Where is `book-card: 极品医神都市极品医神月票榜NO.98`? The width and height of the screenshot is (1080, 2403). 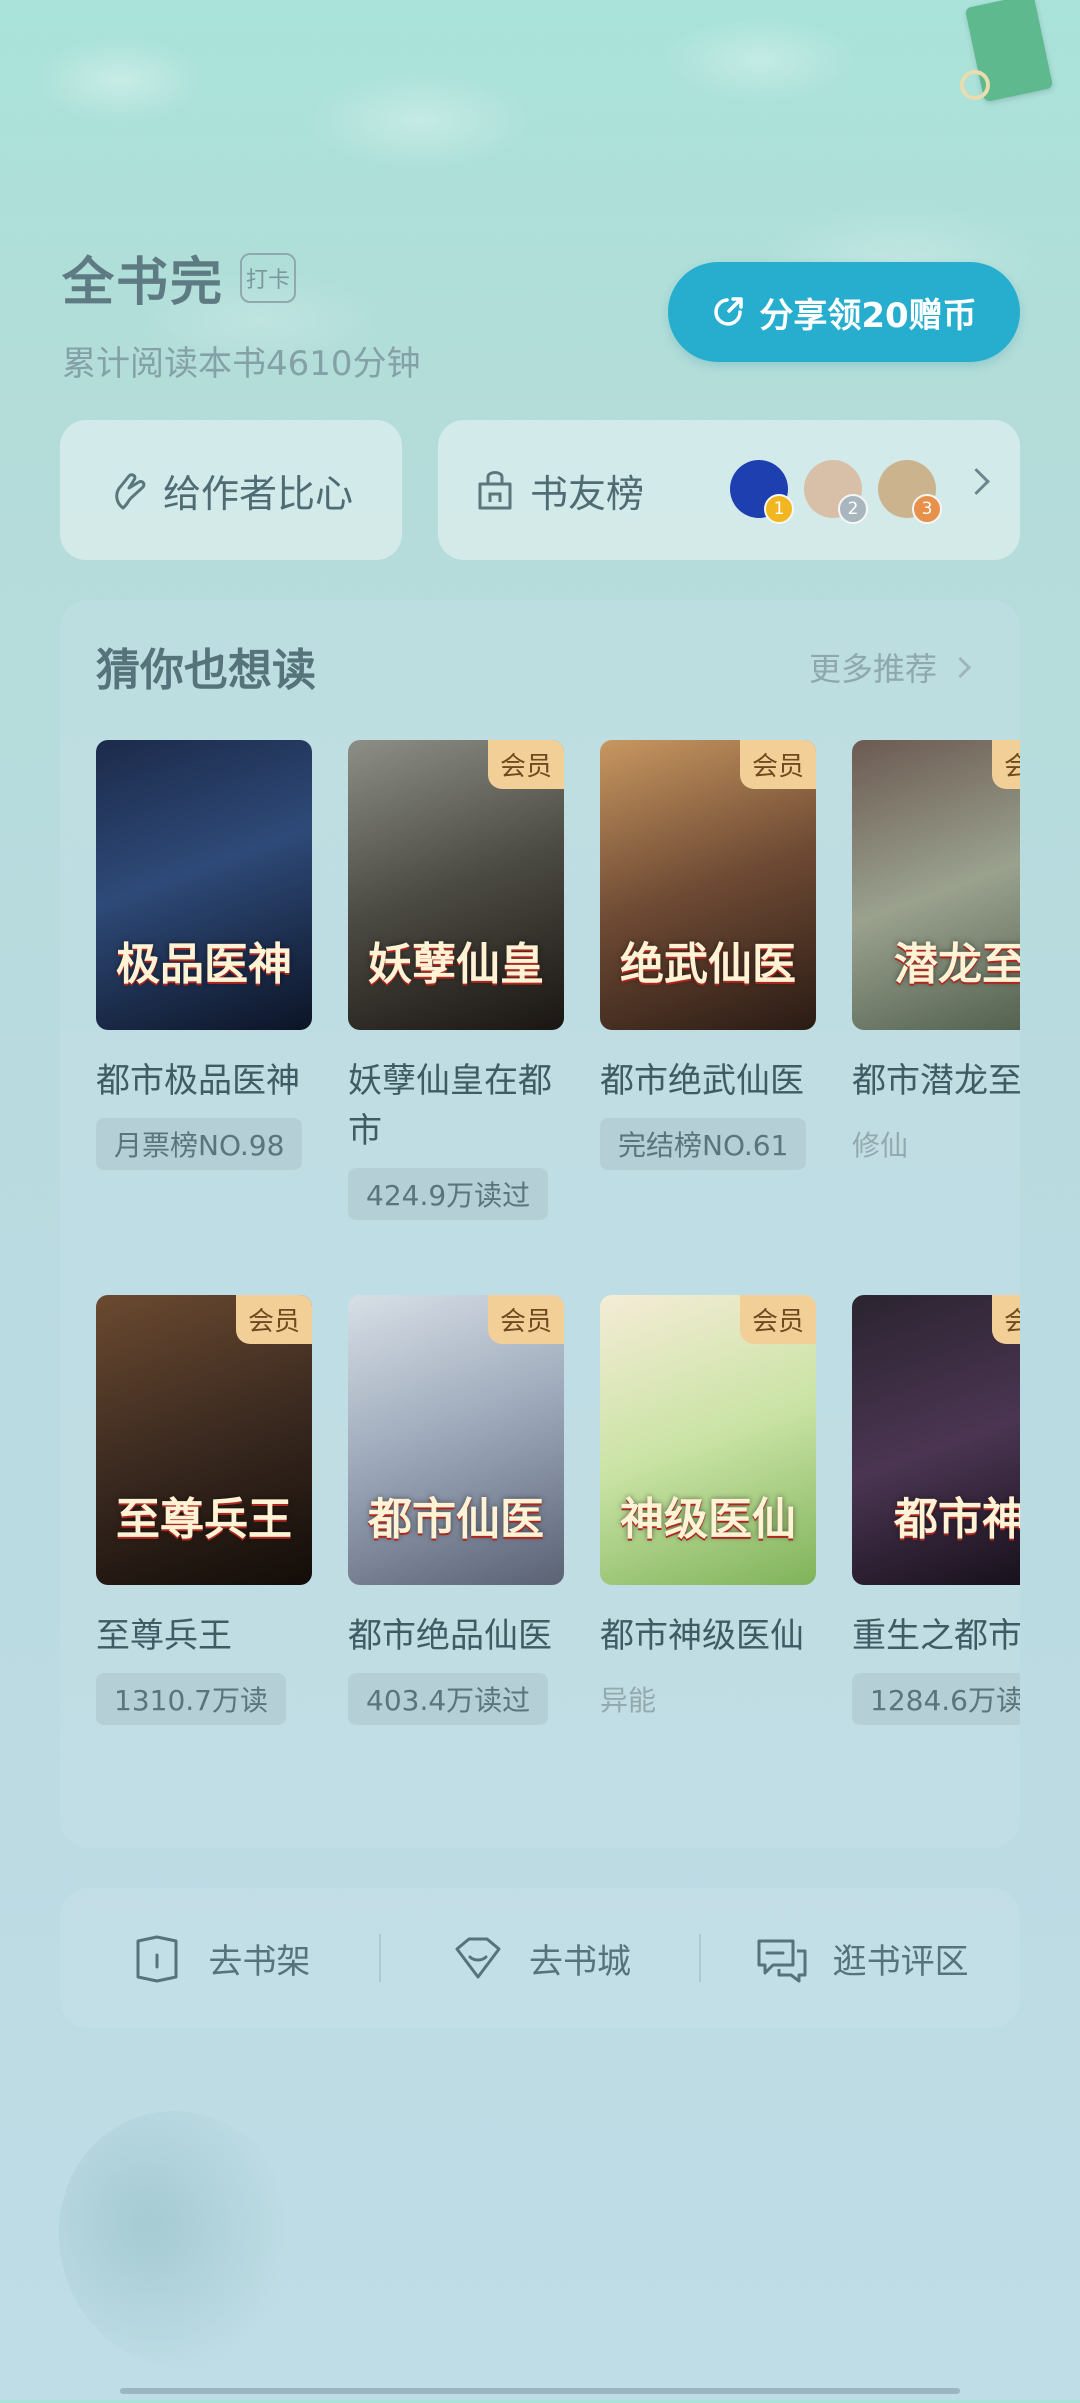
book-card: 极品医神都市极品医神月票榜NO.98 is located at coordinates (204, 955).